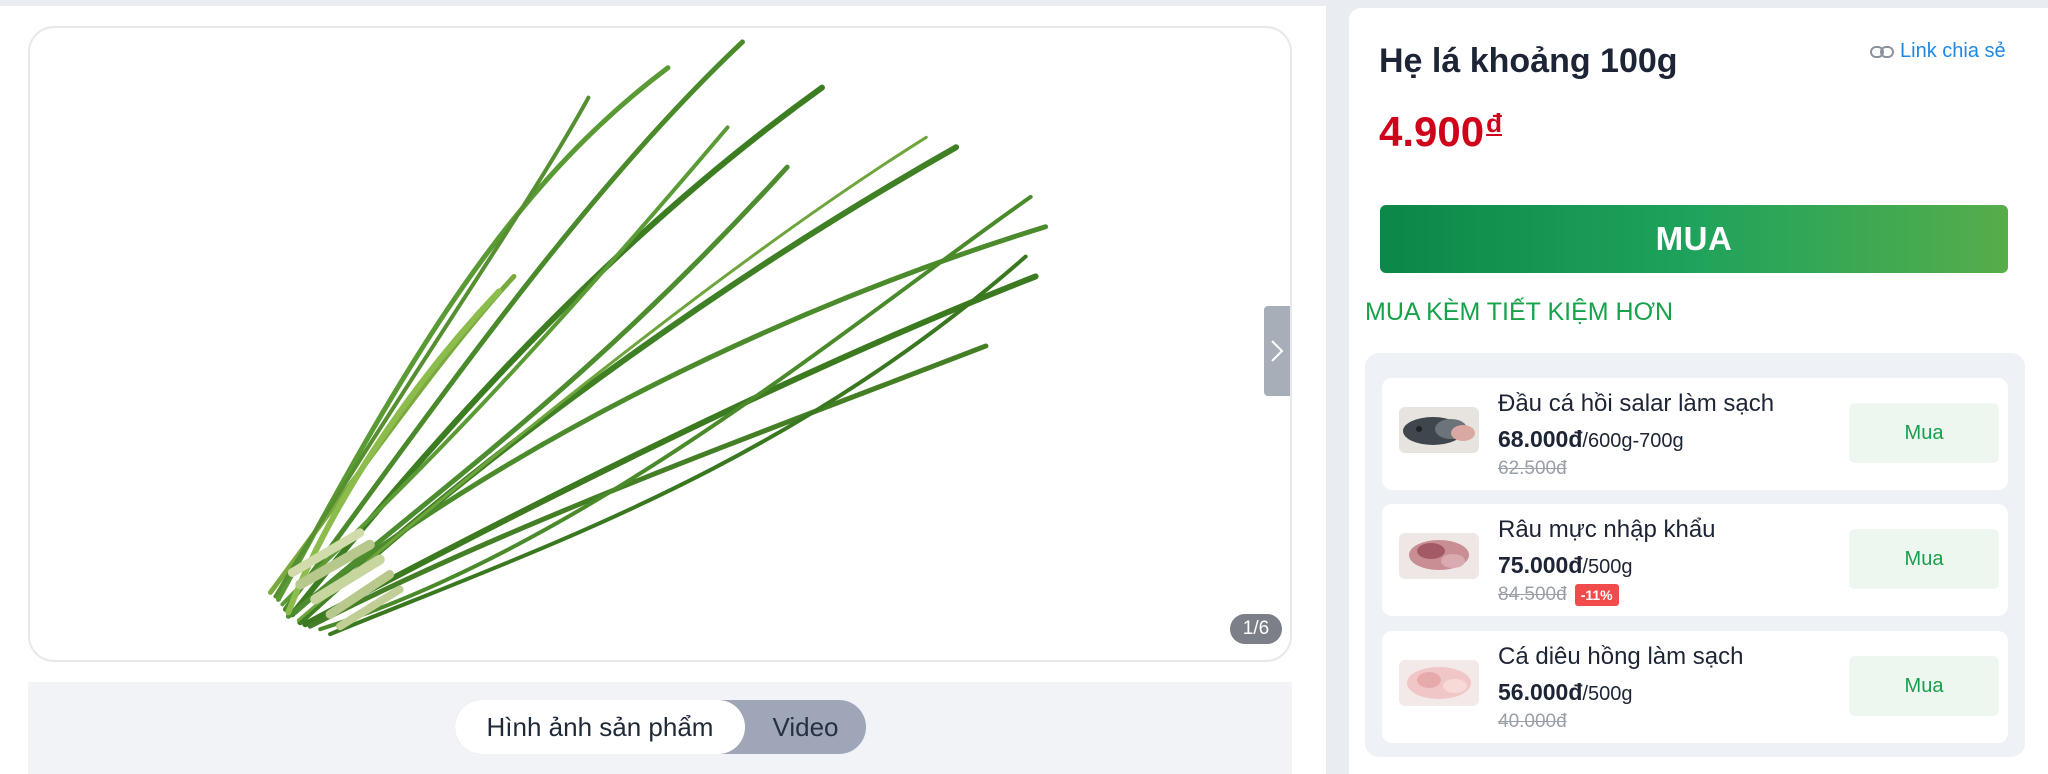 Image resolution: width=2048 pixels, height=774 pixels. Describe the element at coordinates (1694, 239) in the screenshot. I see `buy-button: MUA` at that location.